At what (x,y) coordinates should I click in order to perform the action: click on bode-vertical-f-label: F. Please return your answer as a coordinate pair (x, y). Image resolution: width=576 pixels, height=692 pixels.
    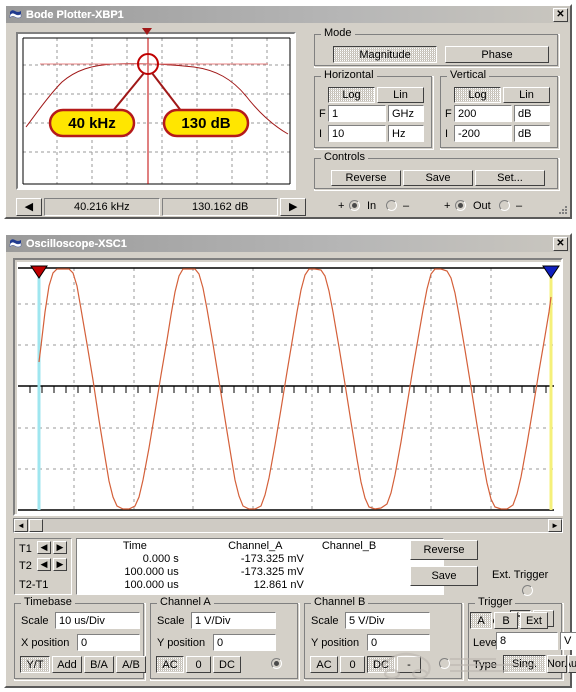
    Looking at the image, I should click on (448, 114).